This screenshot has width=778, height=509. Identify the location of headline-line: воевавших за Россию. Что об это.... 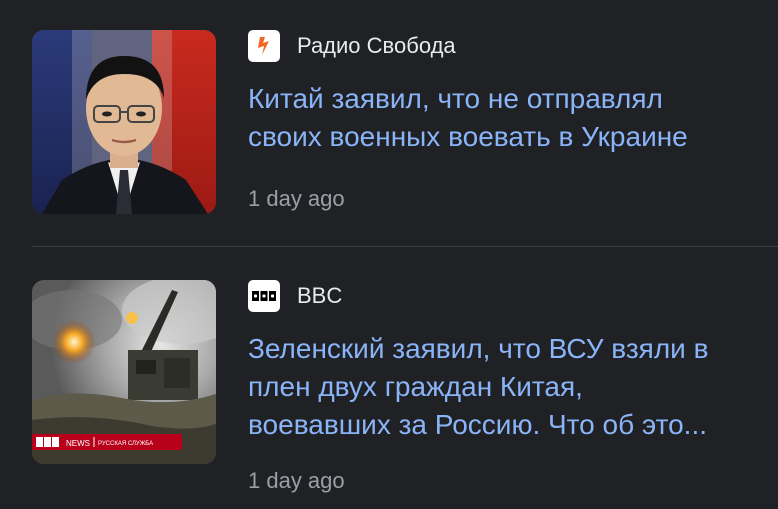
(478, 424).